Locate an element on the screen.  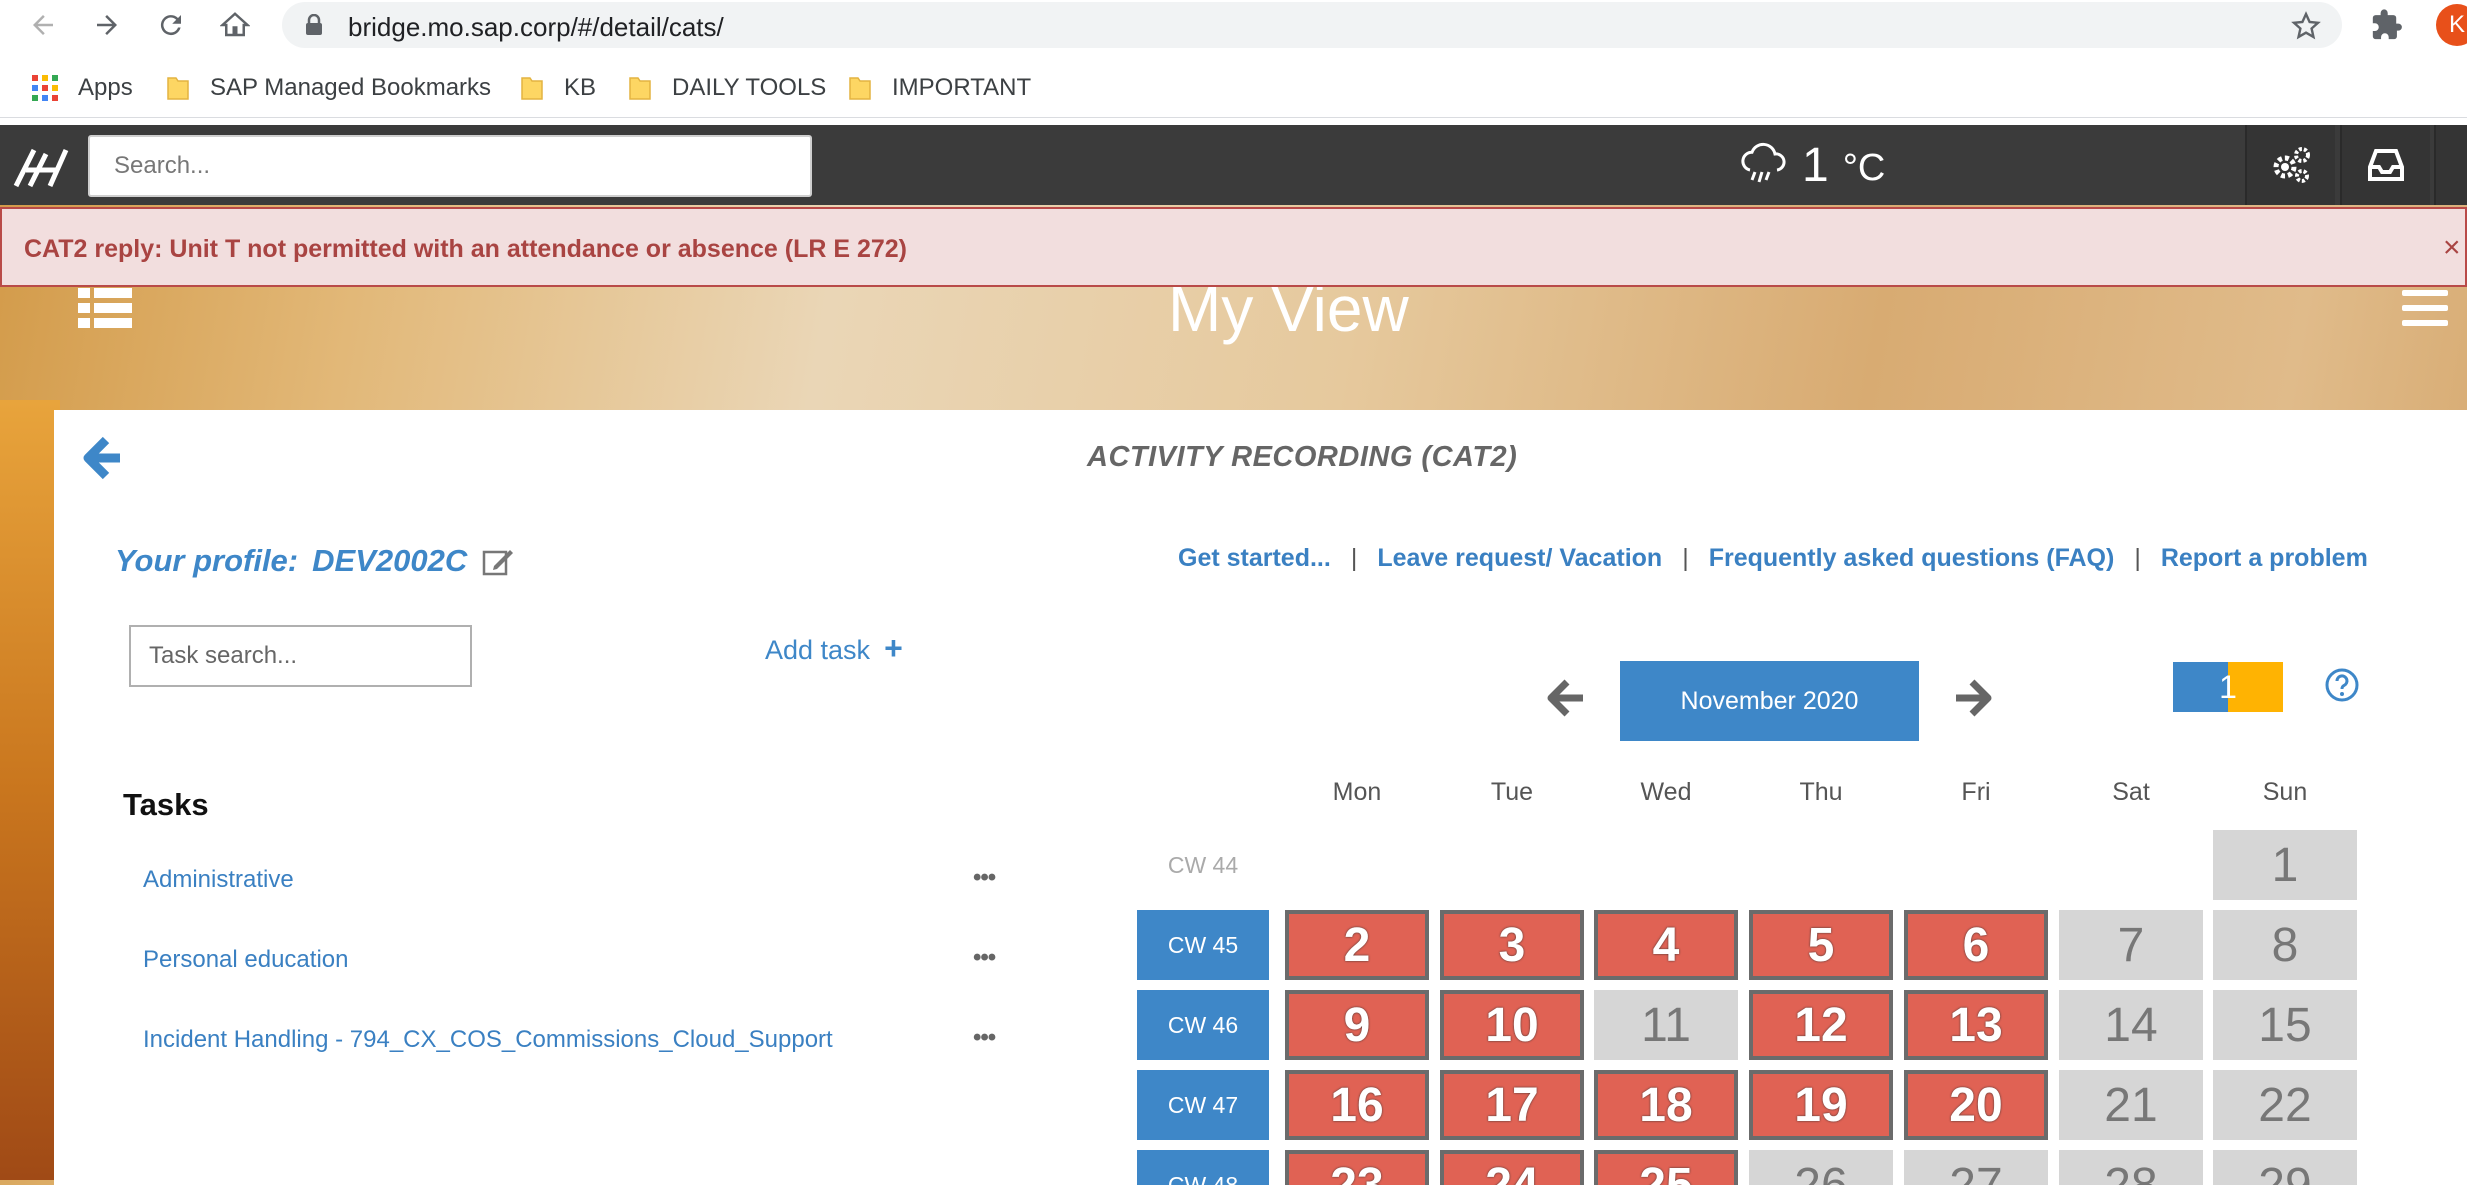
calendar-day: 15 is located at coordinates (2285, 1025).